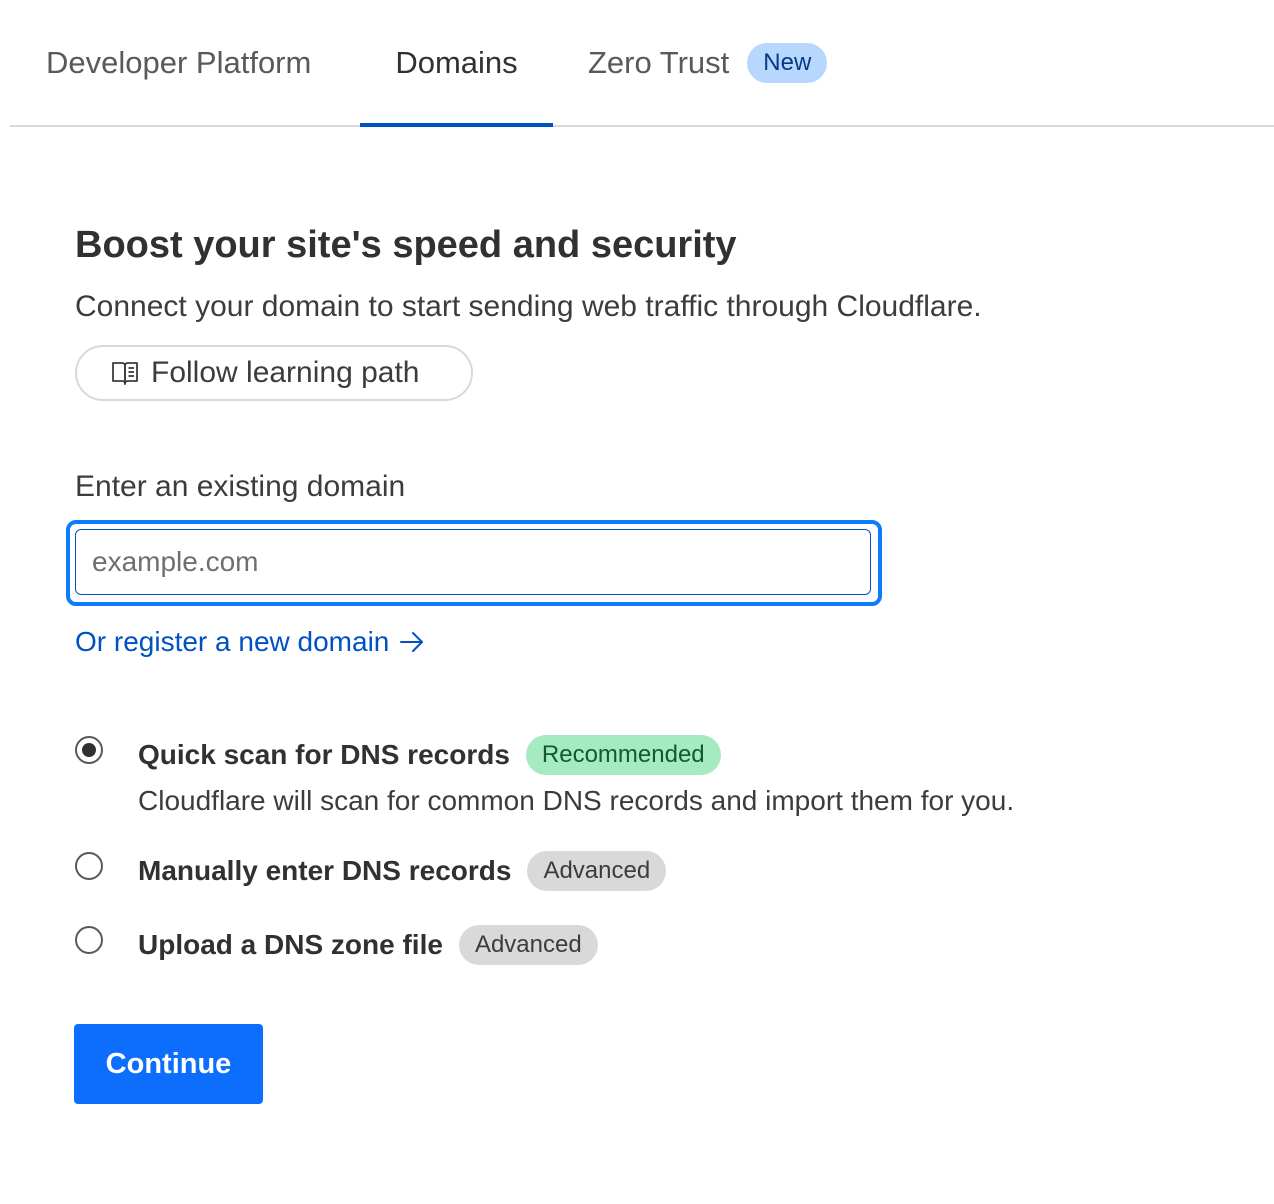 This screenshot has width=1274, height=1204. I want to click on tab-label: Zero Trust, so click(659, 62).